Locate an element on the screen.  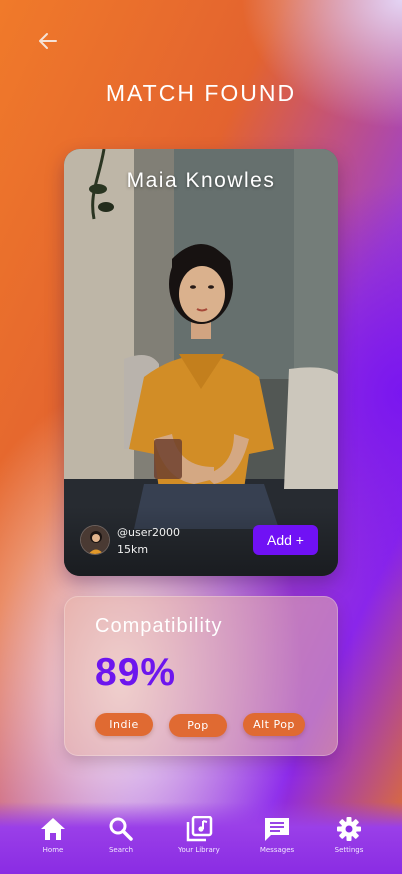
nav-label-library: Your Library is located at coordinates (199, 850).